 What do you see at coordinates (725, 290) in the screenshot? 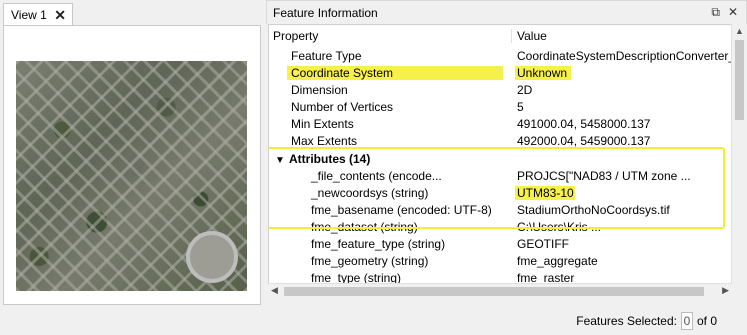
I see `scroll-right-icon: ▶` at bounding box center [725, 290].